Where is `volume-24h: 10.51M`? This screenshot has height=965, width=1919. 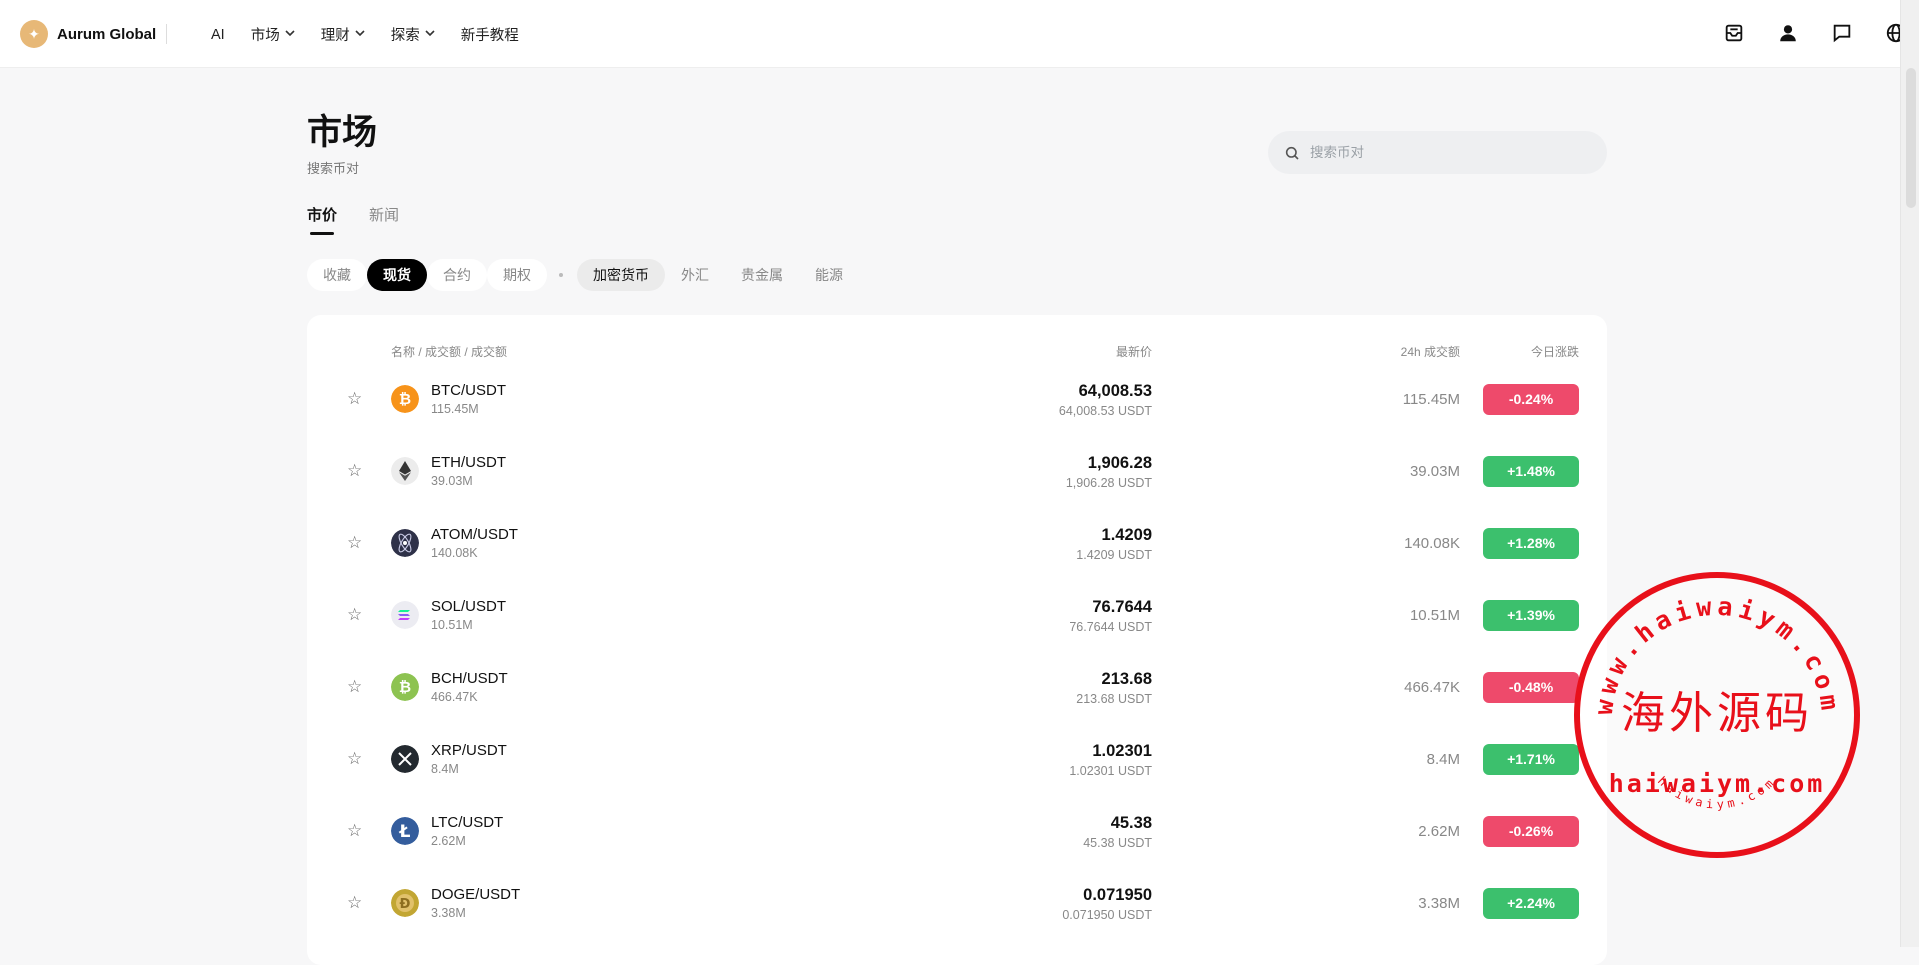
volume-24h: 10.51M is located at coordinates (1434, 615).